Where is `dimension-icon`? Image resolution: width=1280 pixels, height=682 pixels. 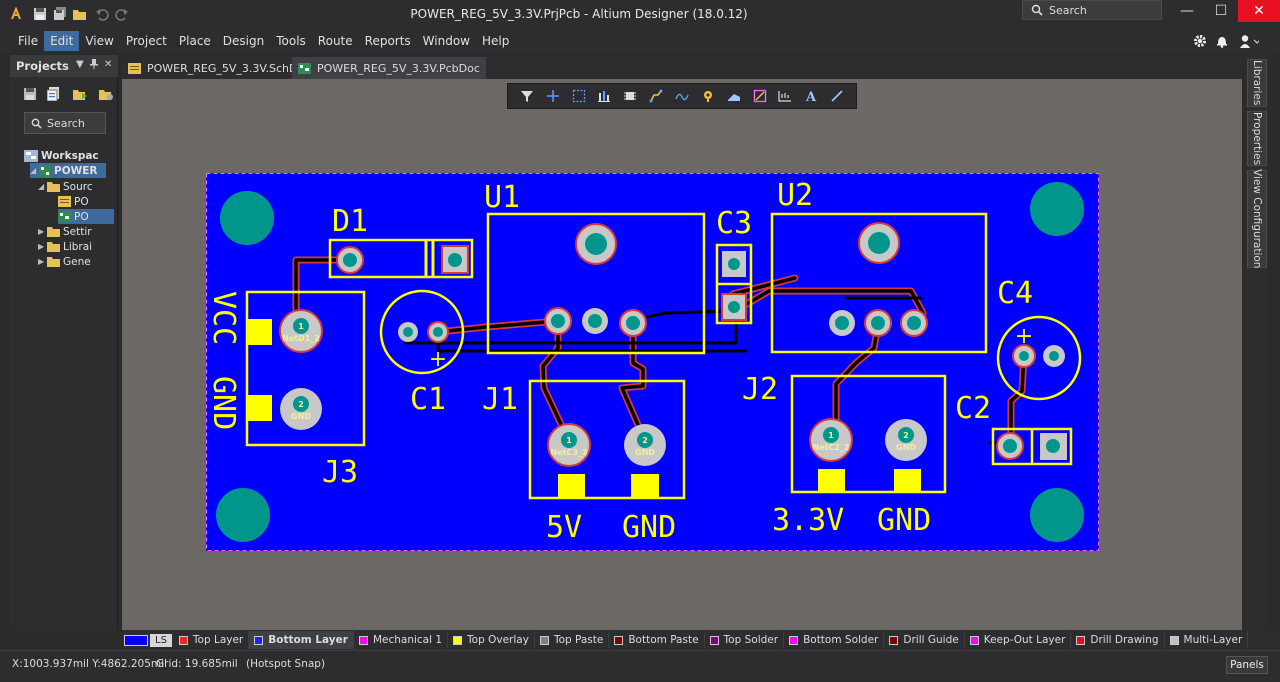 dimension-icon is located at coordinates (785, 96).